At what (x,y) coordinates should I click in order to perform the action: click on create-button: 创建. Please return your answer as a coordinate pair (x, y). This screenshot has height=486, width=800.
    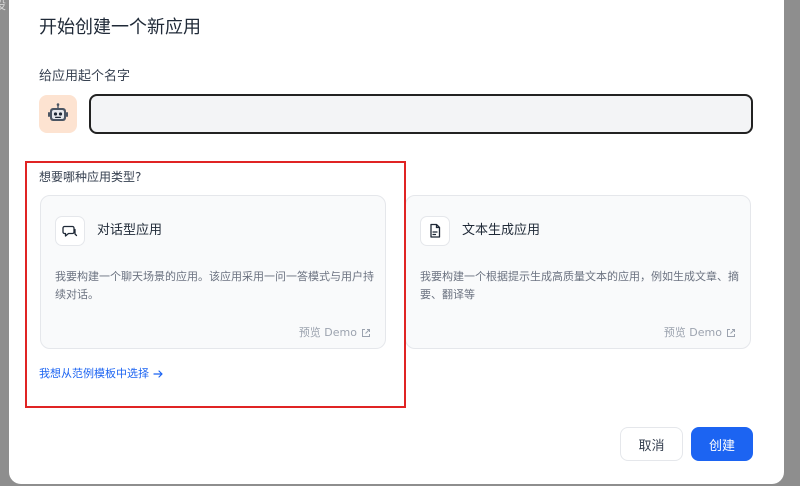
    Looking at the image, I should click on (722, 444).